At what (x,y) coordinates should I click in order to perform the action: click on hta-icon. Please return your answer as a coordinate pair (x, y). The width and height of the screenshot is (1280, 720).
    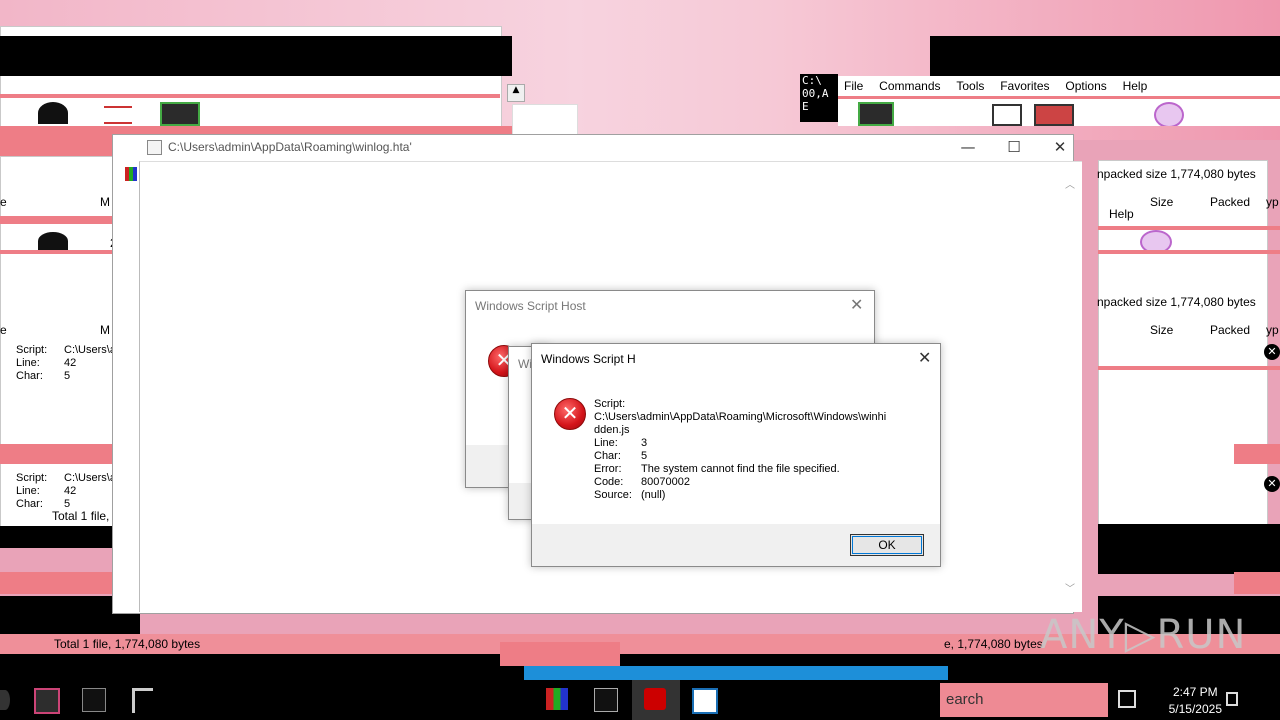
    Looking at the image, I should click on (705, 701).